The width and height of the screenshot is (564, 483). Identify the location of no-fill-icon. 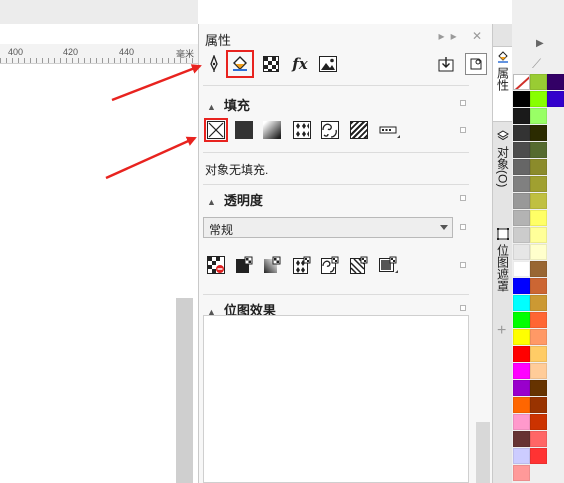
(216, 130).